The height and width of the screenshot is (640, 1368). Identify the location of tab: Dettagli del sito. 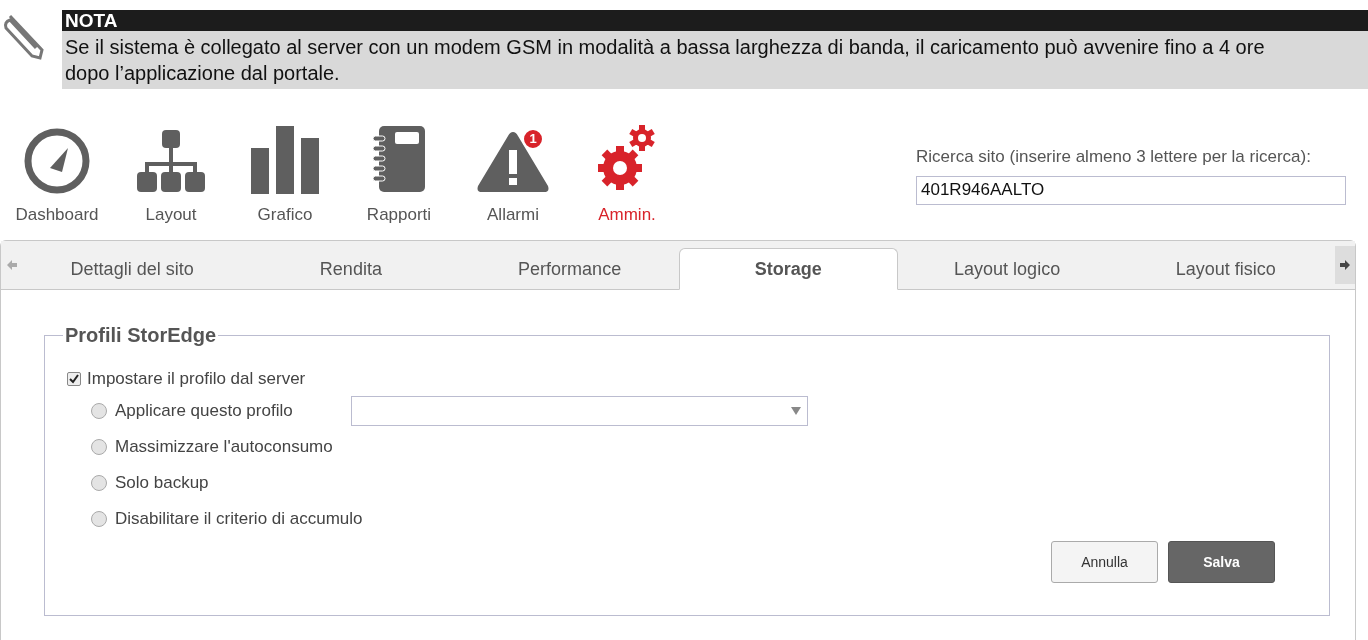
(132, 269).